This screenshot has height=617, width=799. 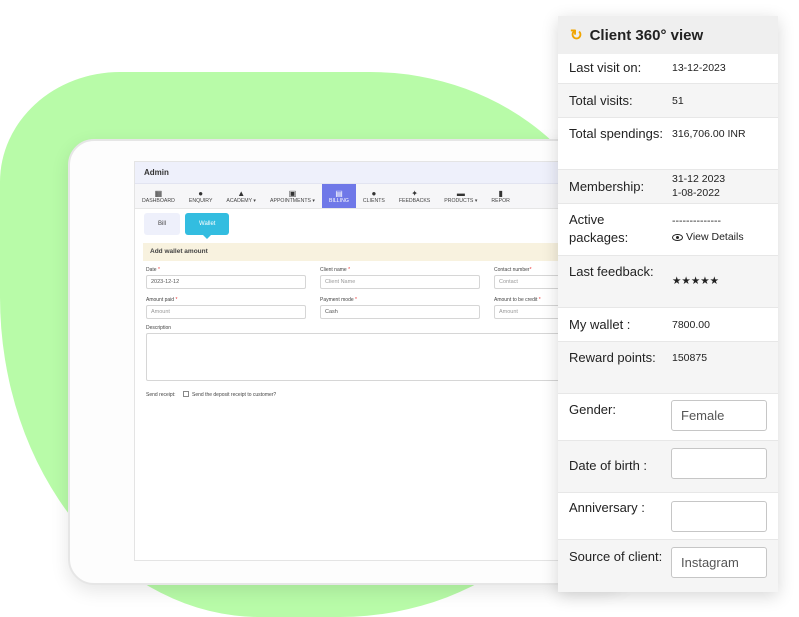 What do you see at coordinates (668, 144) in the screenshot?
I see `row-total-spendings: Total spendings: 316,706.00 INR` at bounding box center [668, 144].